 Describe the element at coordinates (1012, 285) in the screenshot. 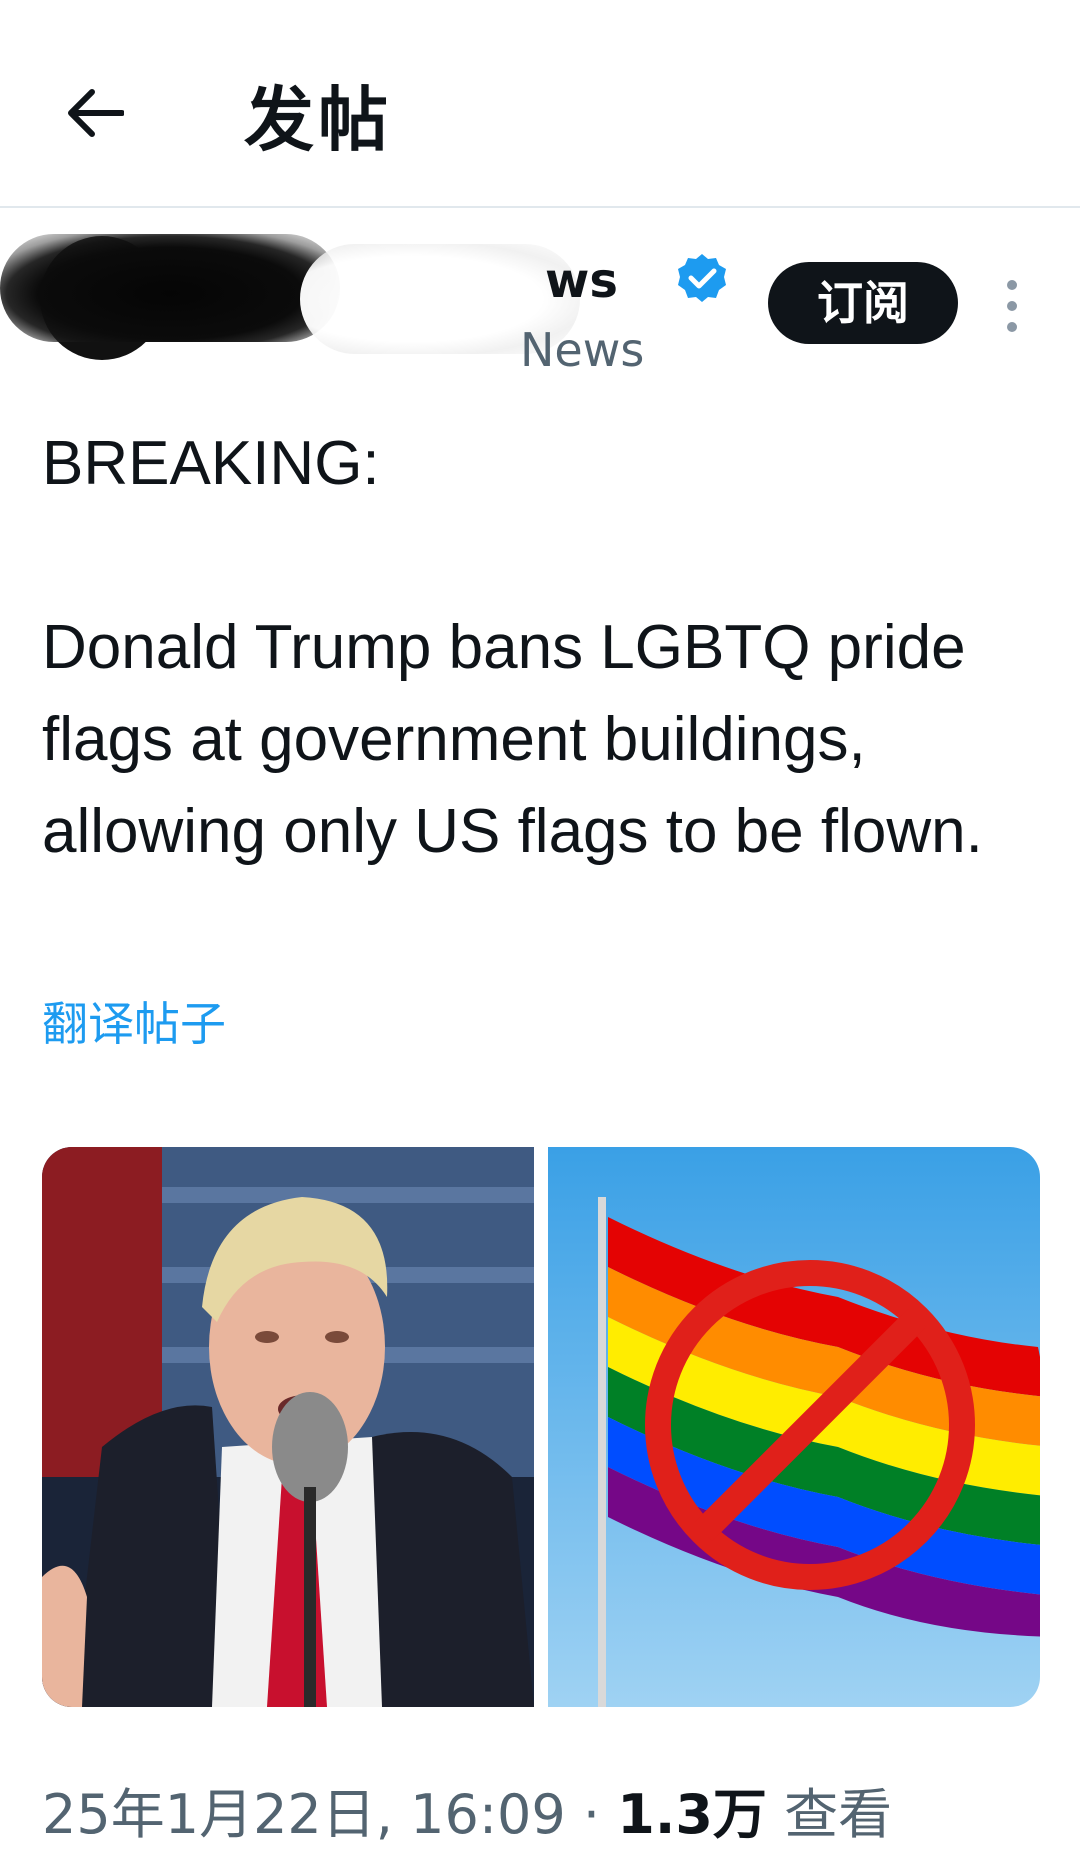

I see `more-vertical-icon` at that location.